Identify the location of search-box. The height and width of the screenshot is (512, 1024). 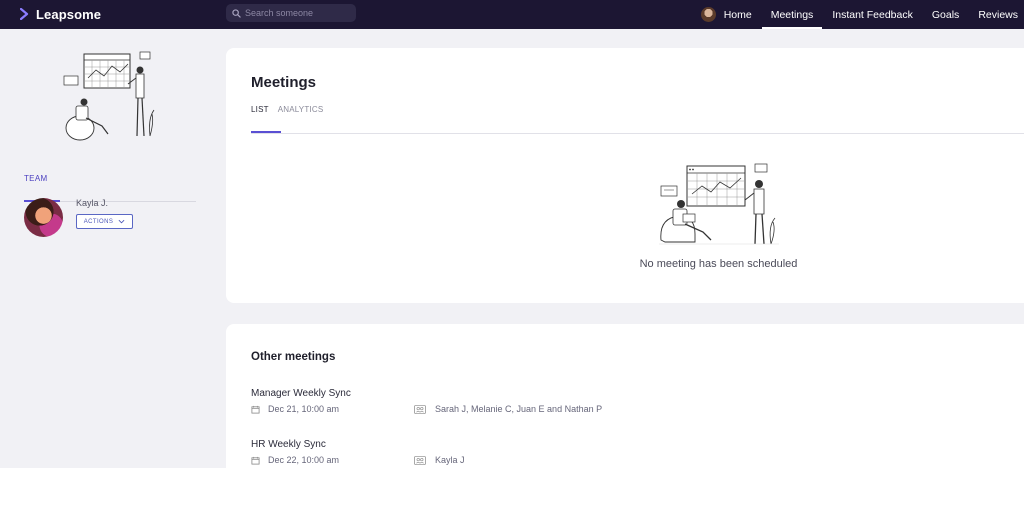
(291, 13).